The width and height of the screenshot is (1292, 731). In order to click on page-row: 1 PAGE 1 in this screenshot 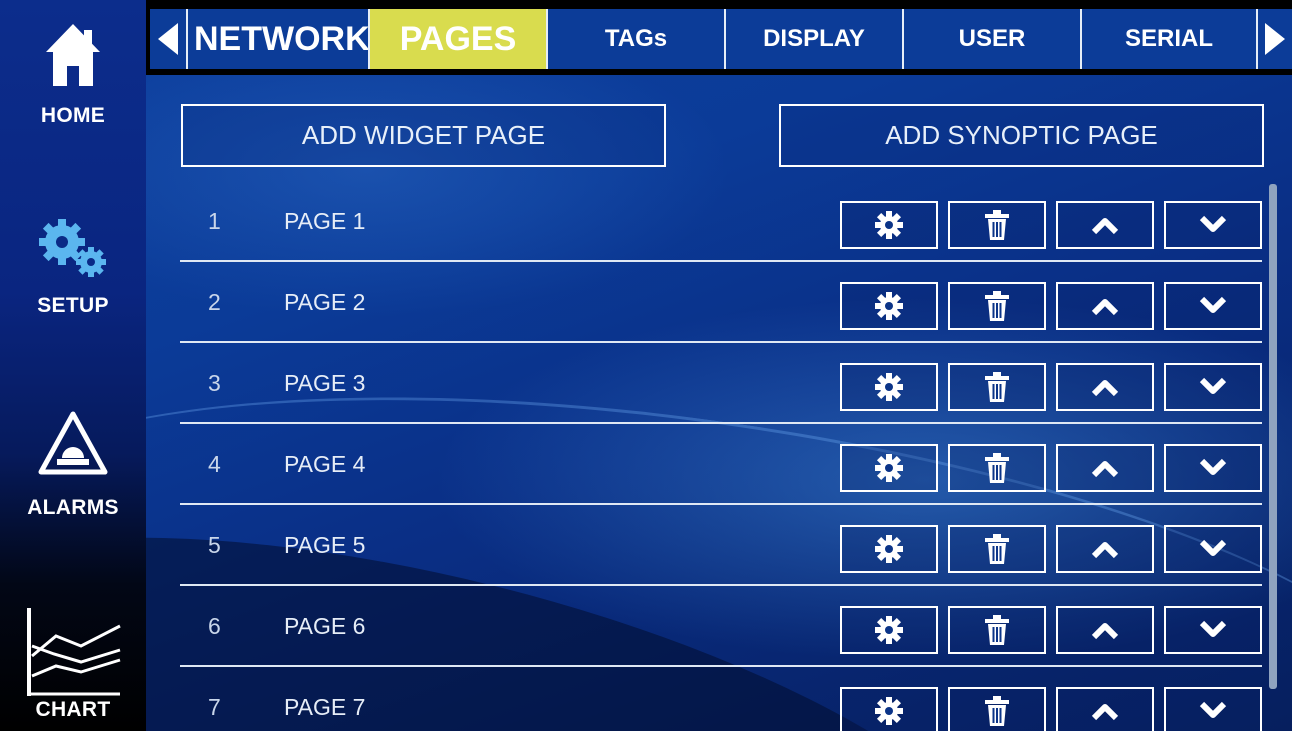, I will do `click(721, 221)`.